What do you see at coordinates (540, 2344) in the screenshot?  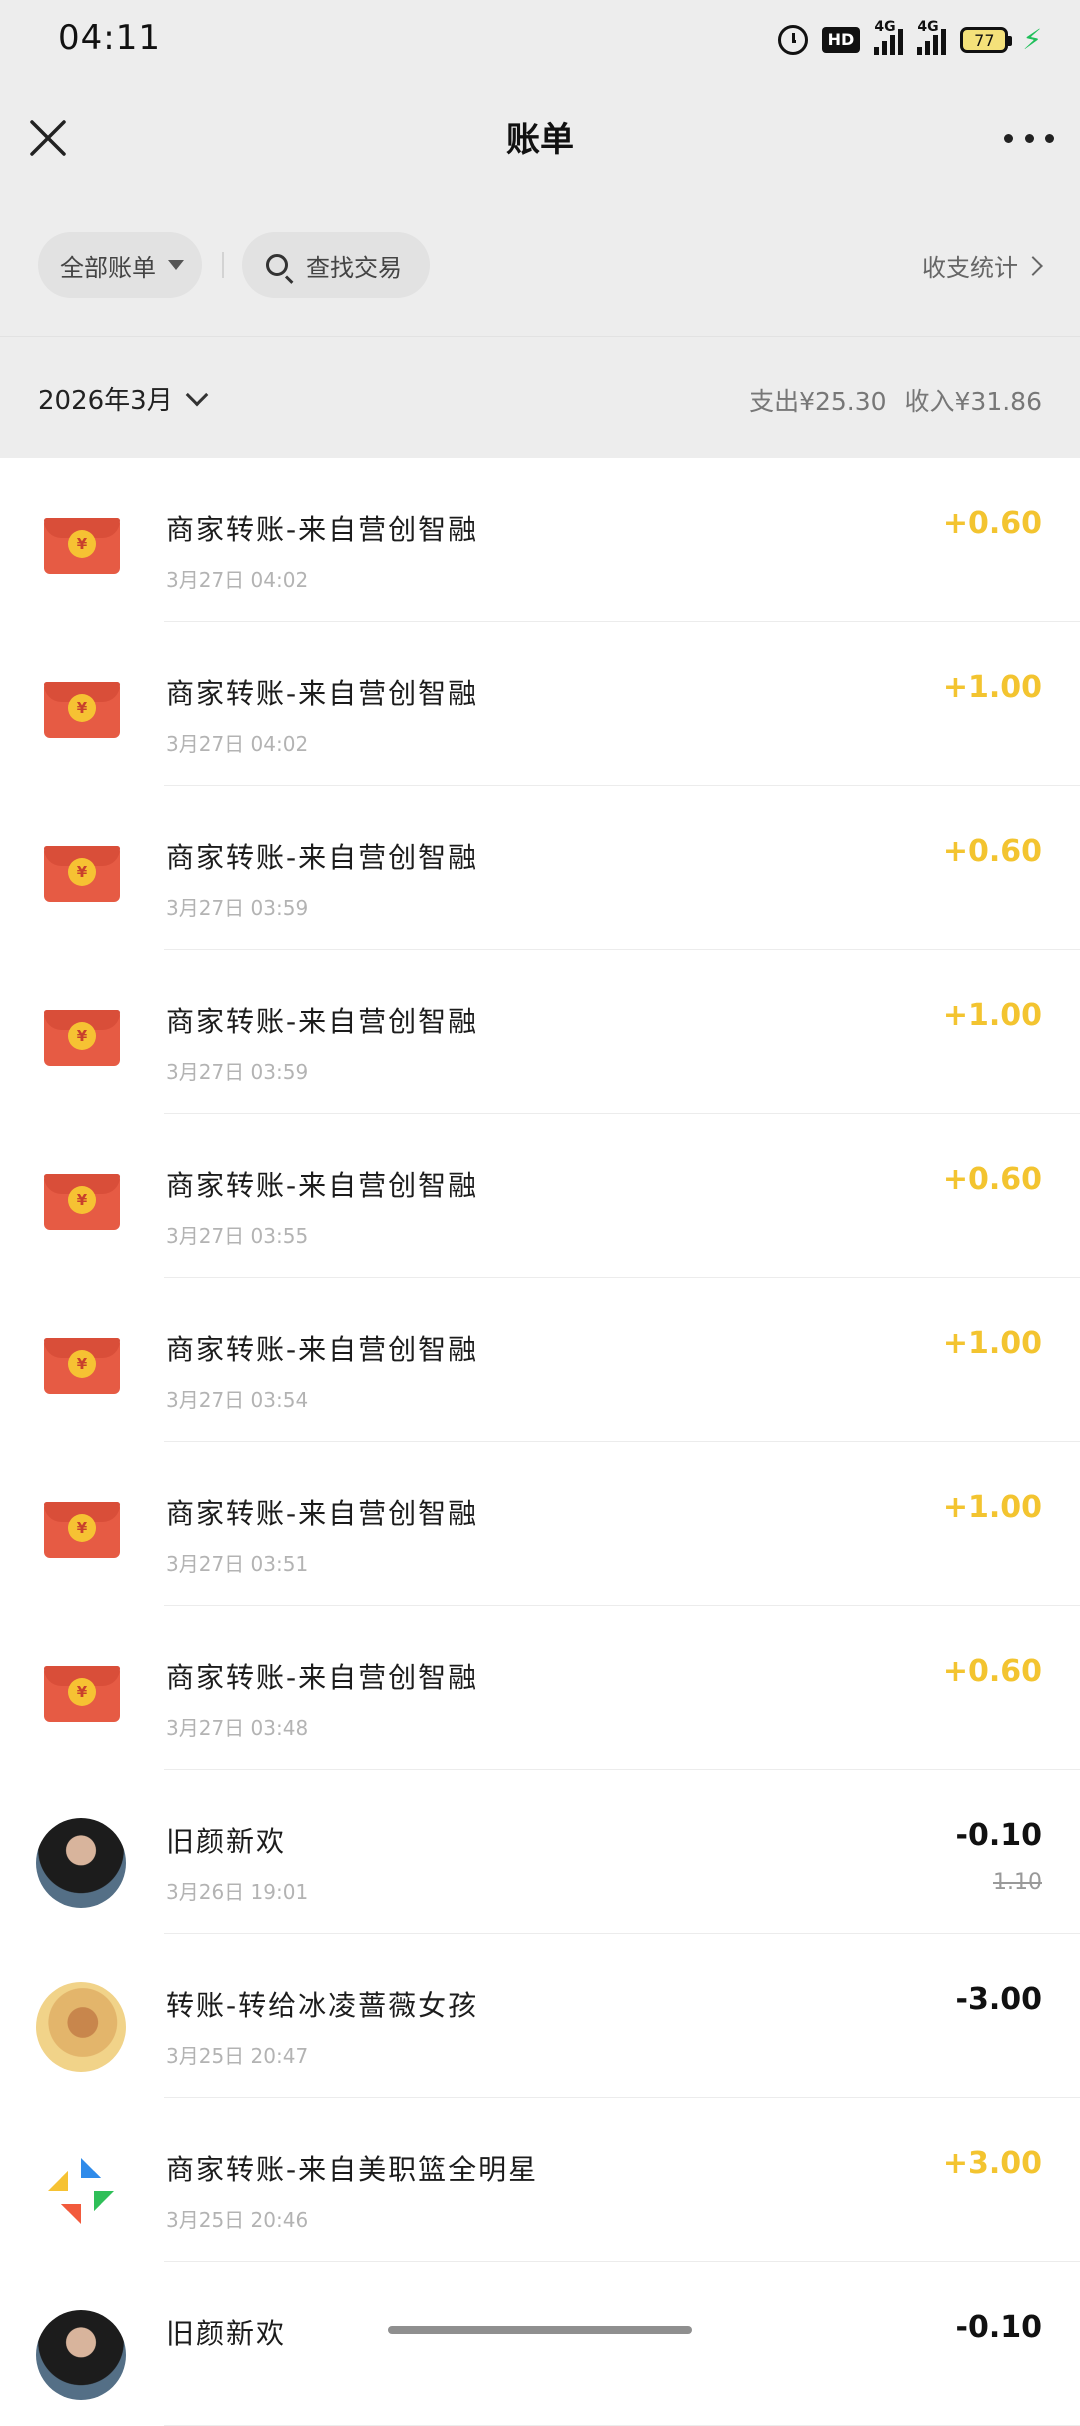 I see `transaction-row: 旧颜新欢 -0.10` at bounding box center [540, 2344].